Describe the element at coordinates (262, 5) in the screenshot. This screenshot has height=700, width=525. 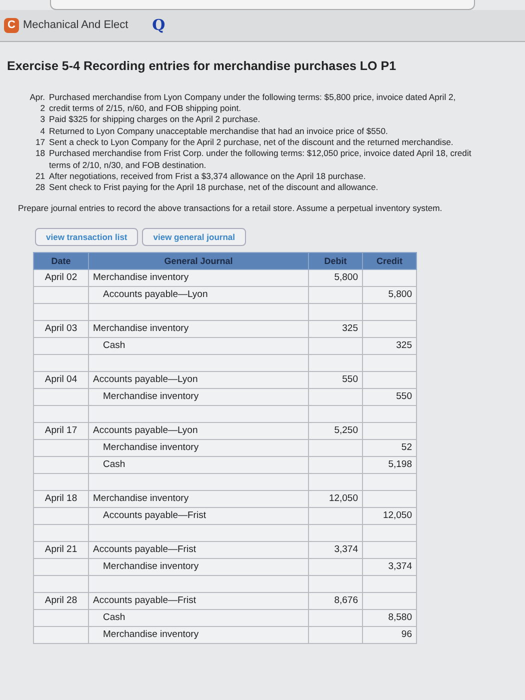
I see `address-bar` at that location.